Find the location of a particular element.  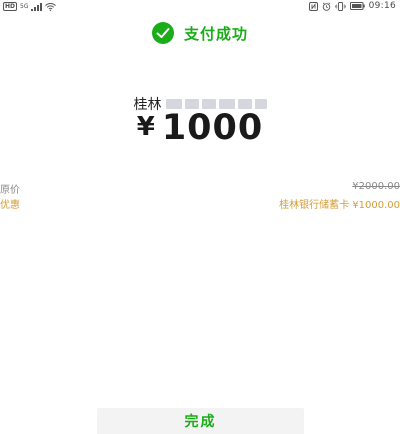

original-price-value: ¥2000.00 is located at coordinates (376, 186).